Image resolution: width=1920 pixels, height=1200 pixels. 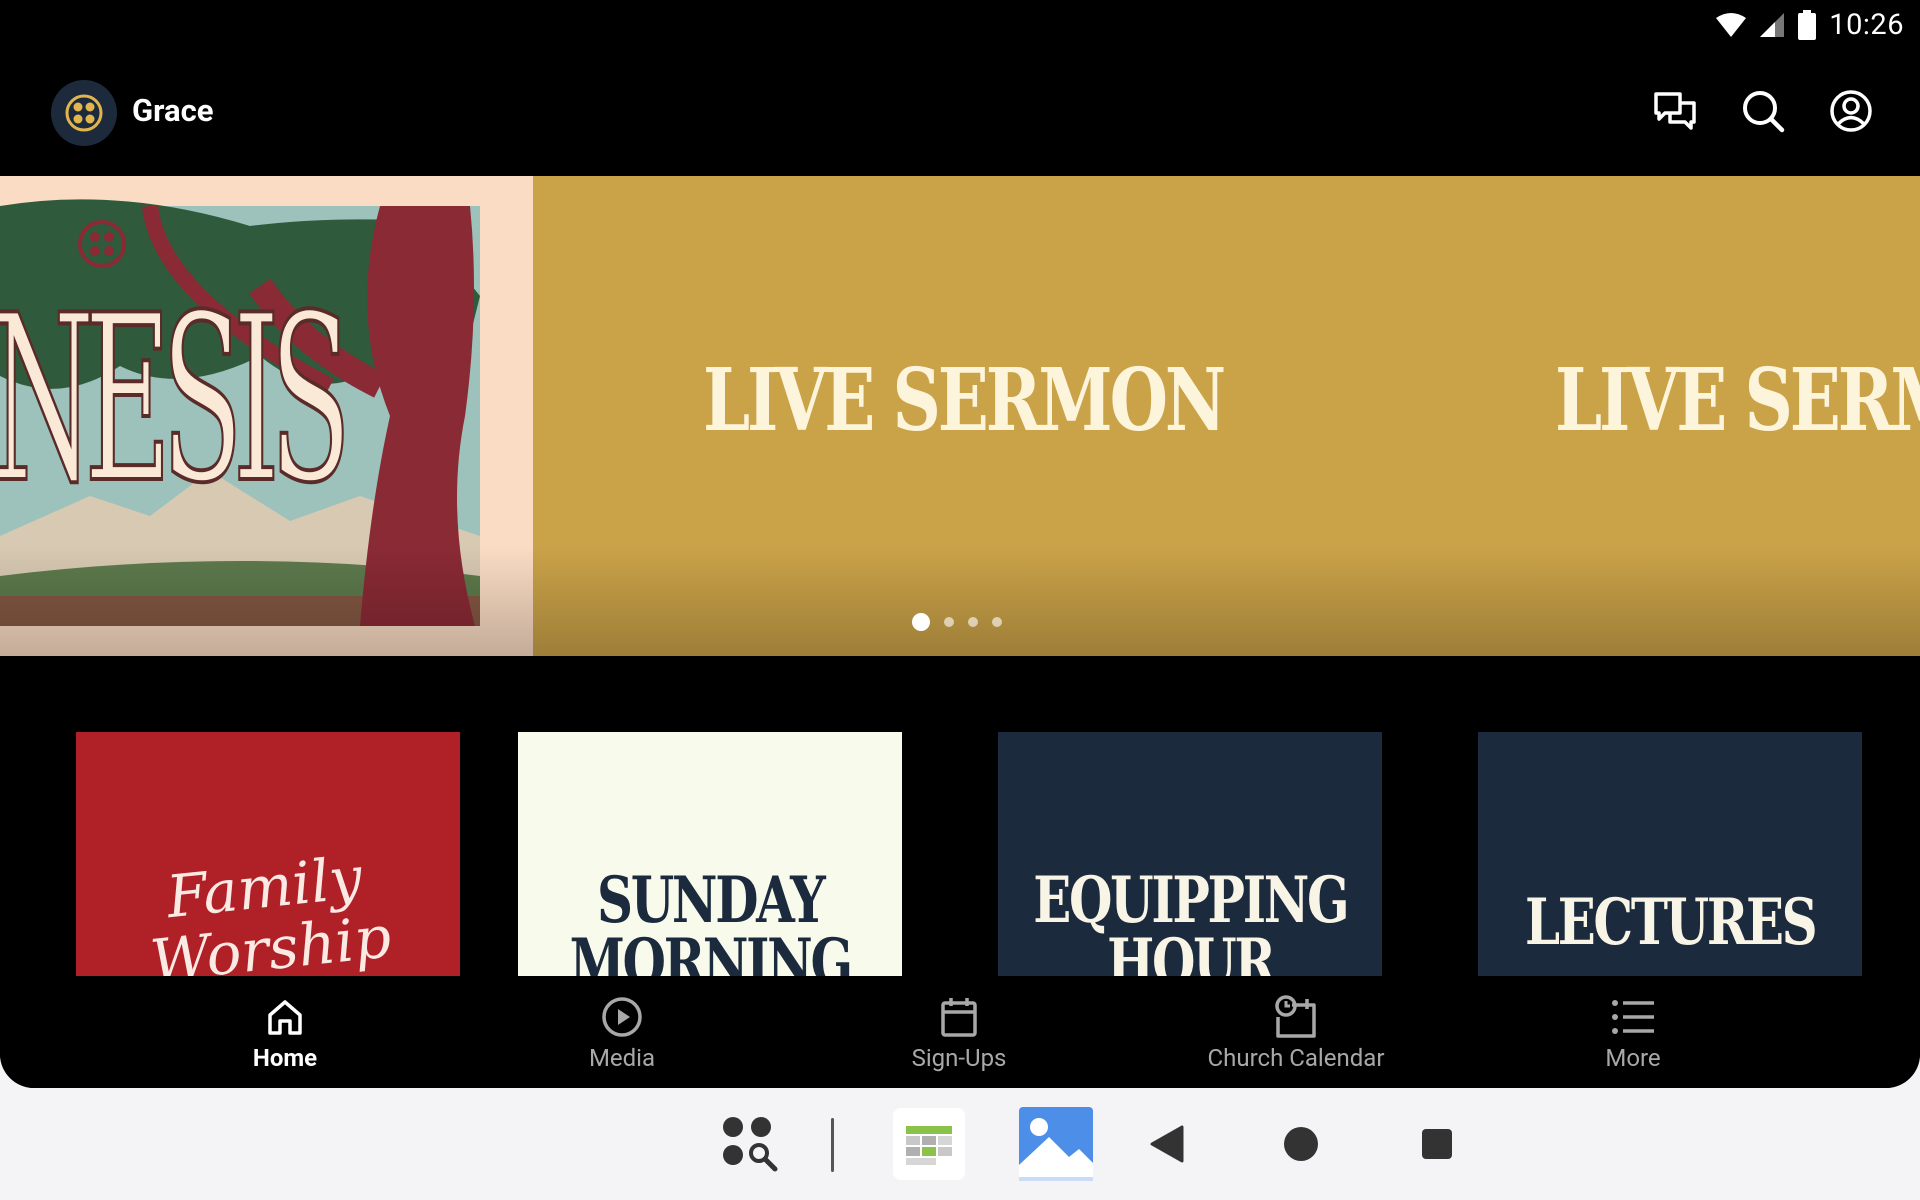 What do you see at coordinates (1670, 854) in the screenshot?
I see `card-lectures: LECTURES` at bounding box center [1670, 854].